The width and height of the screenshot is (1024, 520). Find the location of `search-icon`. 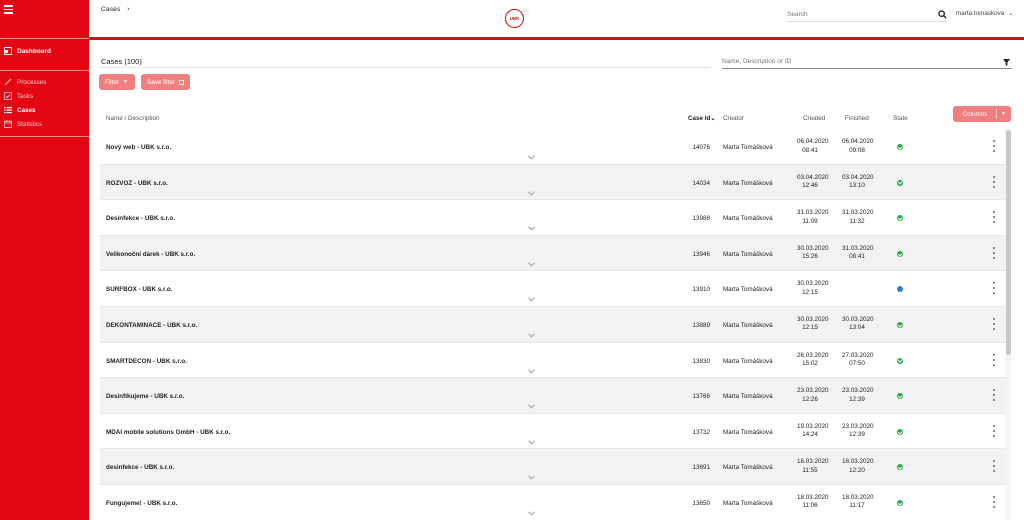

search-icon is located at coordinates (942, 14).